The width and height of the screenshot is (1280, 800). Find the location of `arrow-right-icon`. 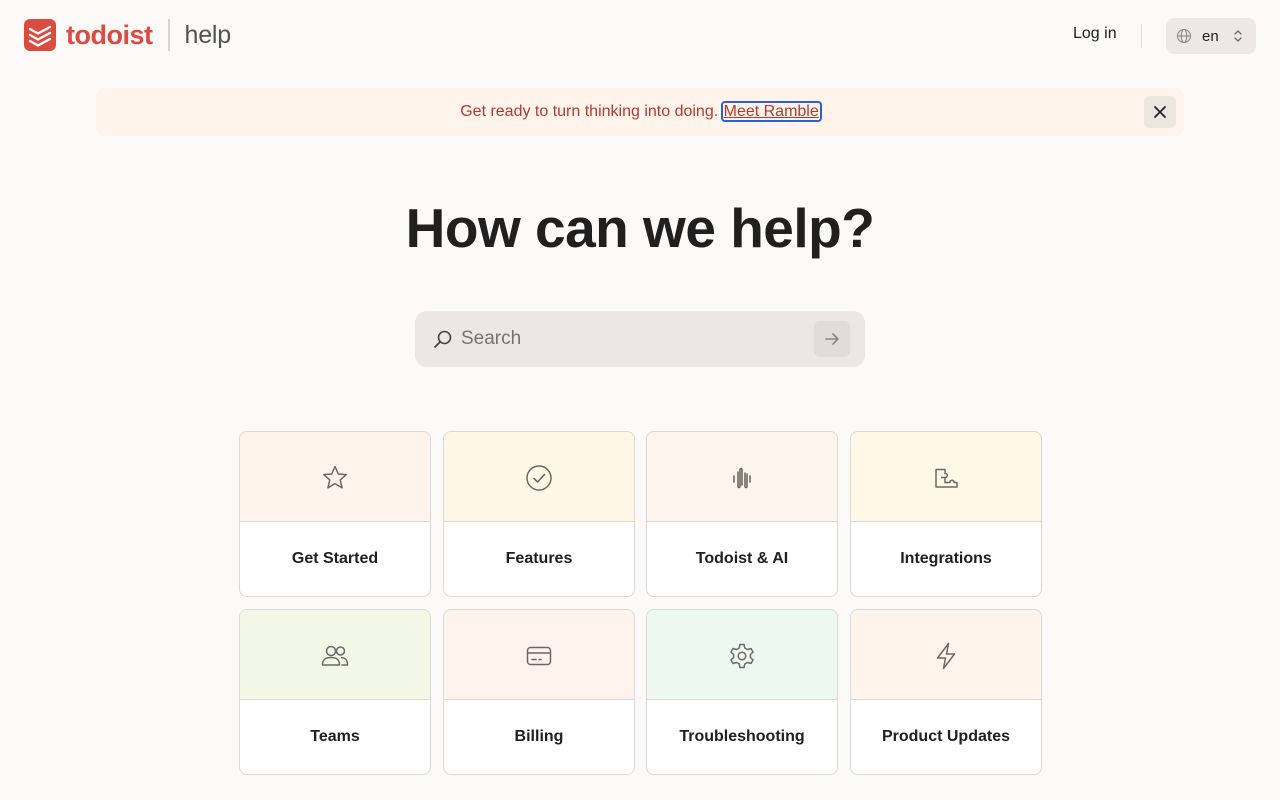

arrow-right-icon is located at coordinates (832, 339).